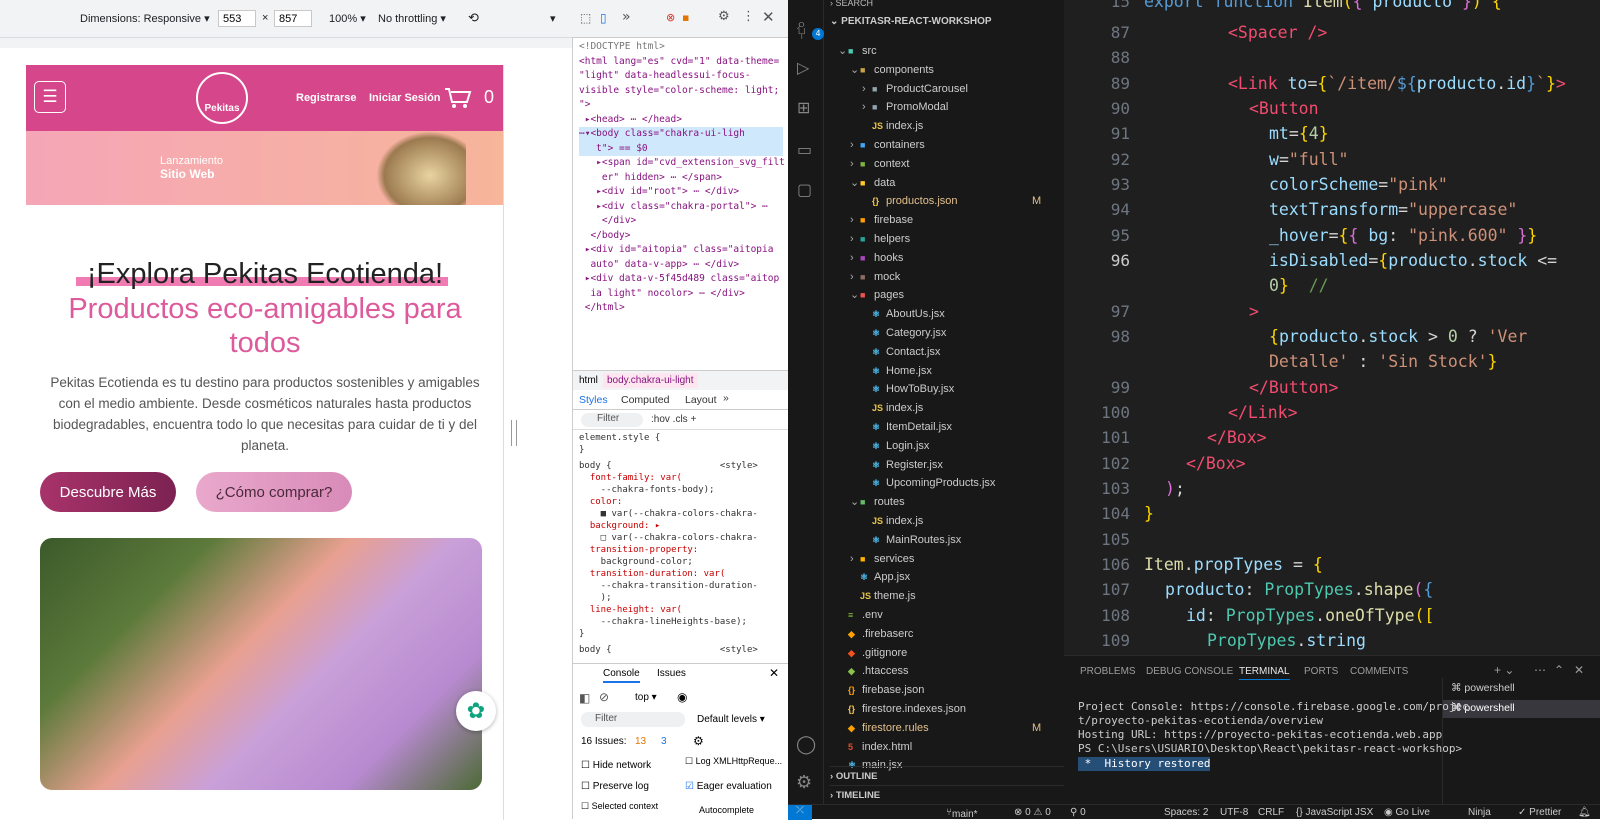  Describe the element at coordinates (897, 371) in the screenshot. I see `tree-item: ⚛ Home.jsx` at that location.